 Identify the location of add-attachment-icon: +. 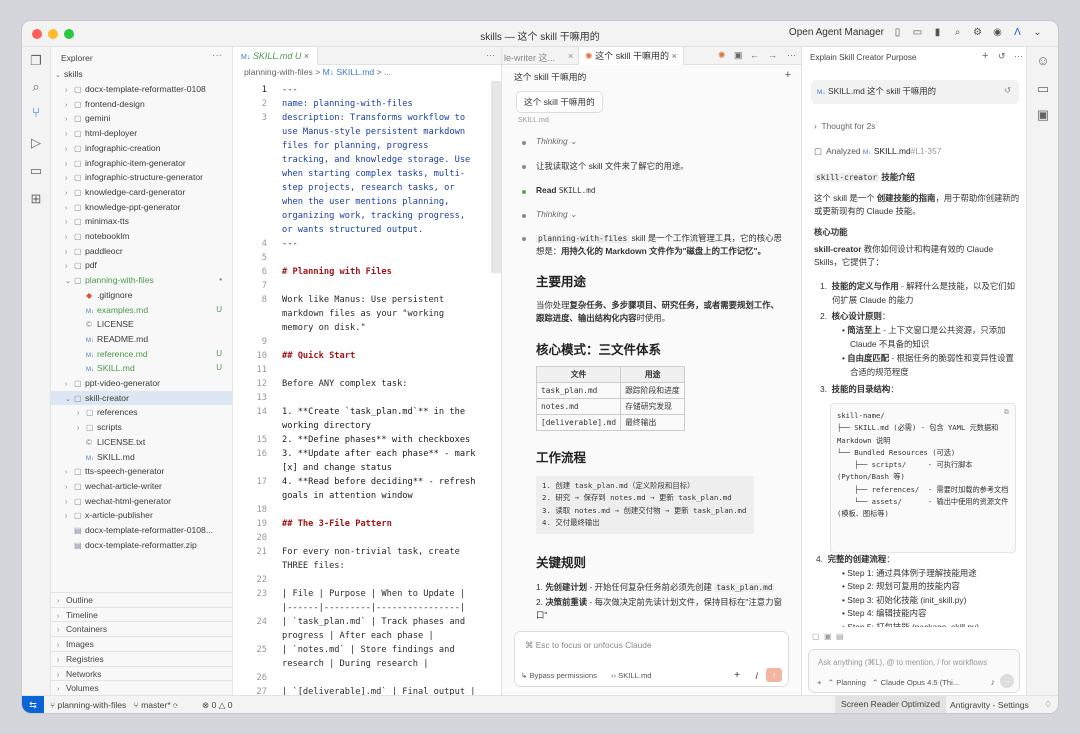
(737, 675).